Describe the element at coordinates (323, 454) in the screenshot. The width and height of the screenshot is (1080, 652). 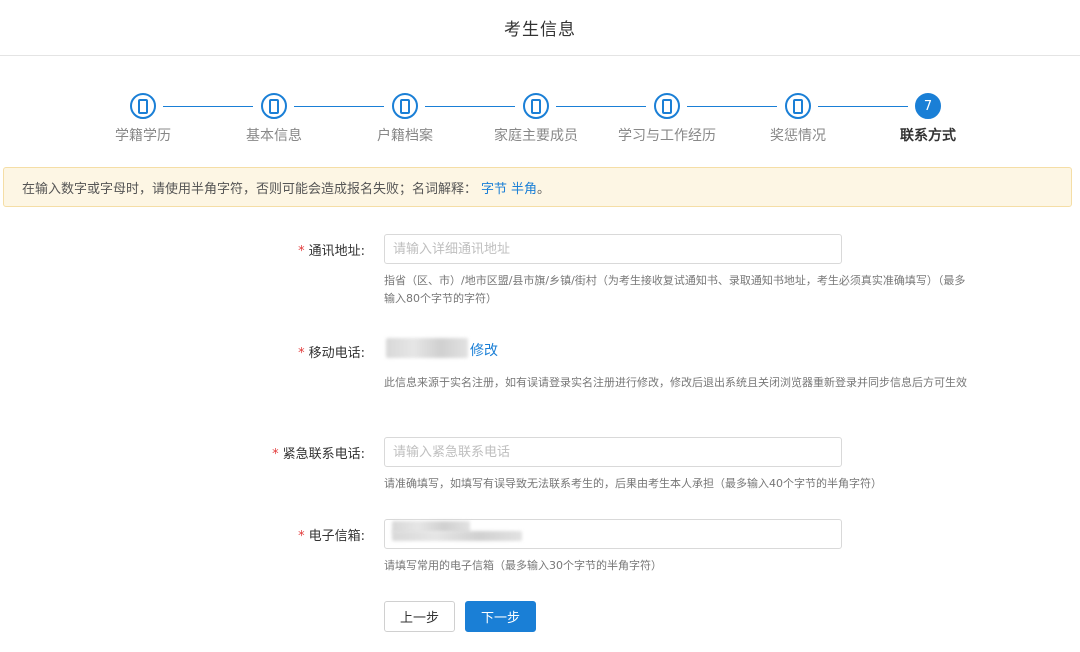
I see `emergency-label-text: 紧急联系电话:` at that location.